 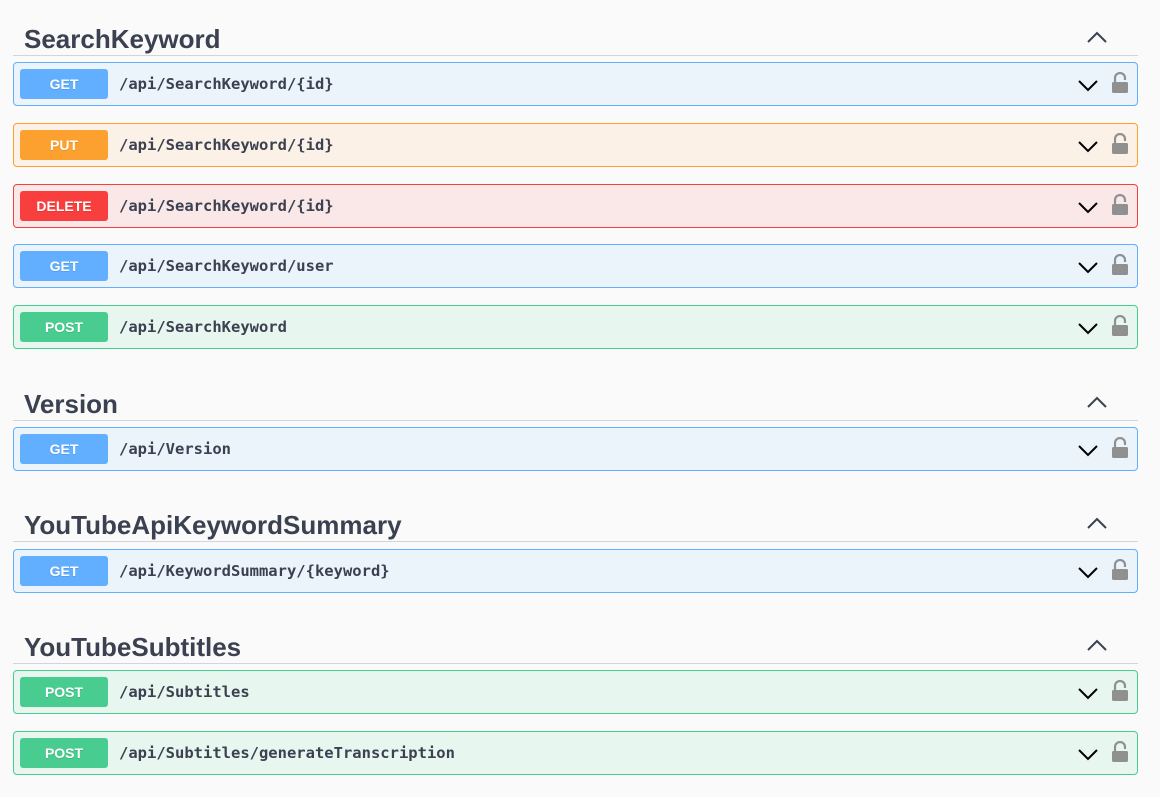 What do you see at coordinates (175, 449) in the screenshot?
I see `endpoint-path: /api/Version` at bounding box center [175, 449].